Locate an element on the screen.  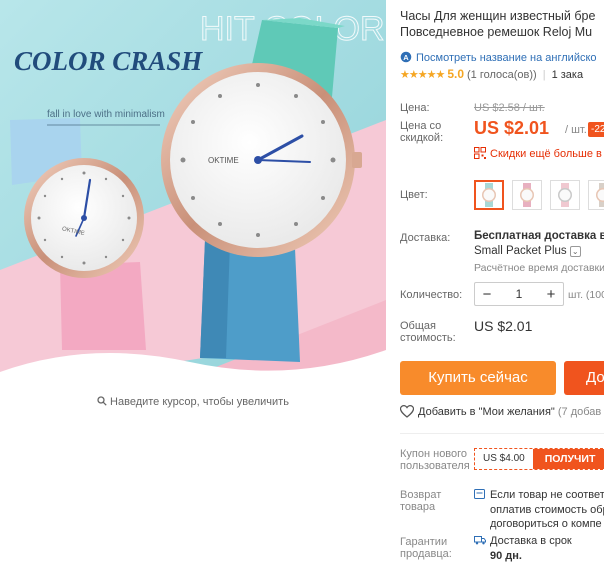
discount-price-label: Цена со скидкой: is located at coordinates (421, 132).